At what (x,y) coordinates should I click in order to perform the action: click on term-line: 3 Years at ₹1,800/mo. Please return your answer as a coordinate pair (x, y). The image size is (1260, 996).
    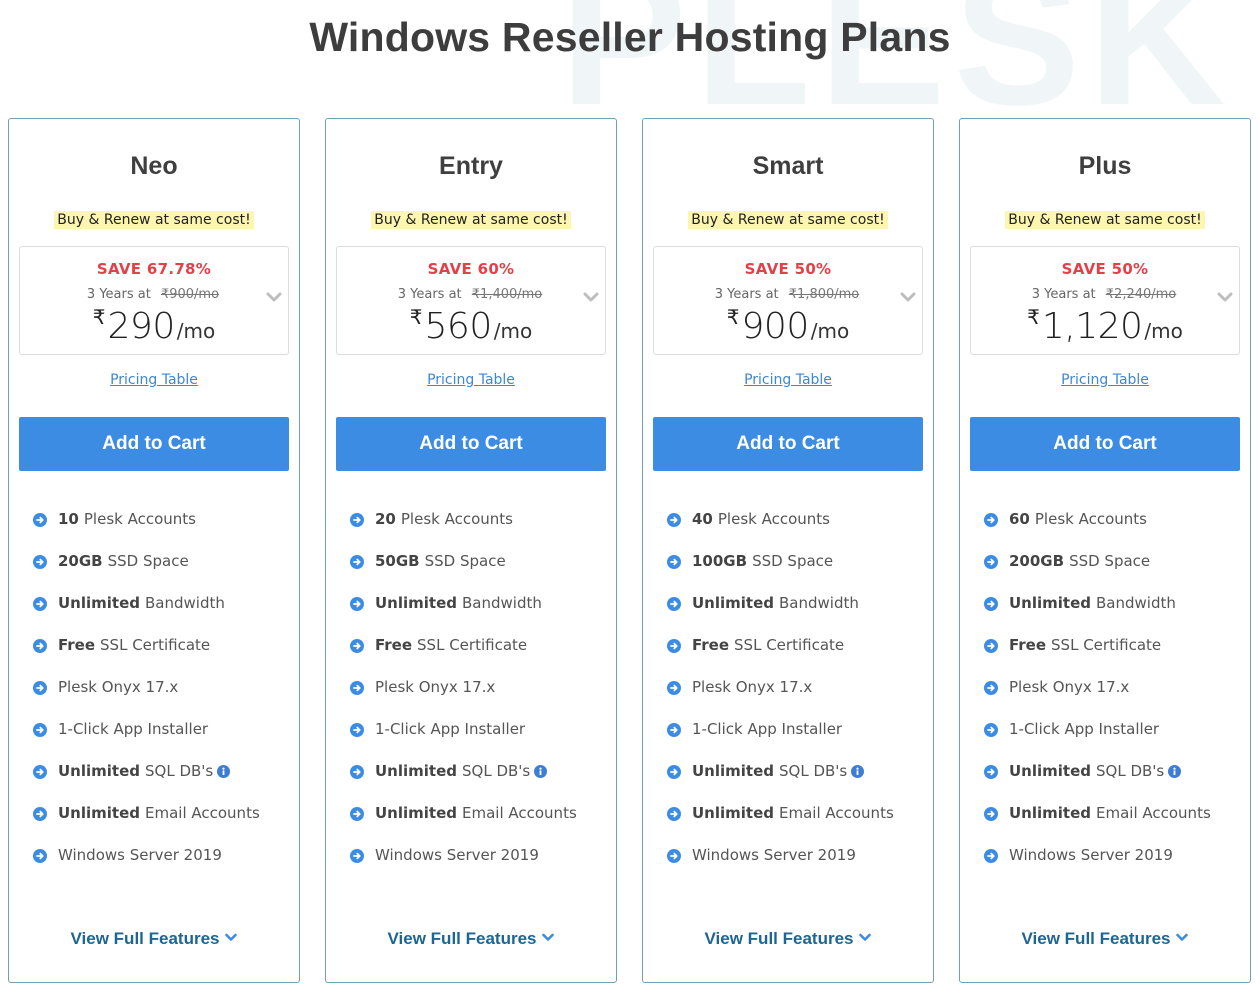
    Looking at the image, I should click on (788, 294).